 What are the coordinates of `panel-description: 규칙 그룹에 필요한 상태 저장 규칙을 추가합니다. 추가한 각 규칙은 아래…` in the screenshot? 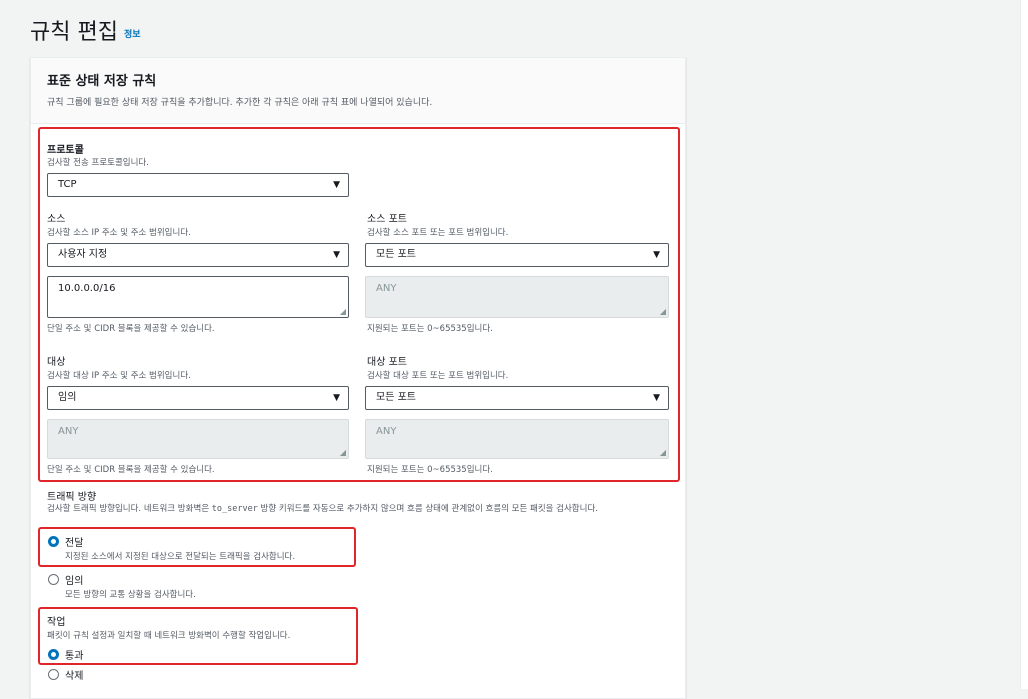 It's located at (240, 103).